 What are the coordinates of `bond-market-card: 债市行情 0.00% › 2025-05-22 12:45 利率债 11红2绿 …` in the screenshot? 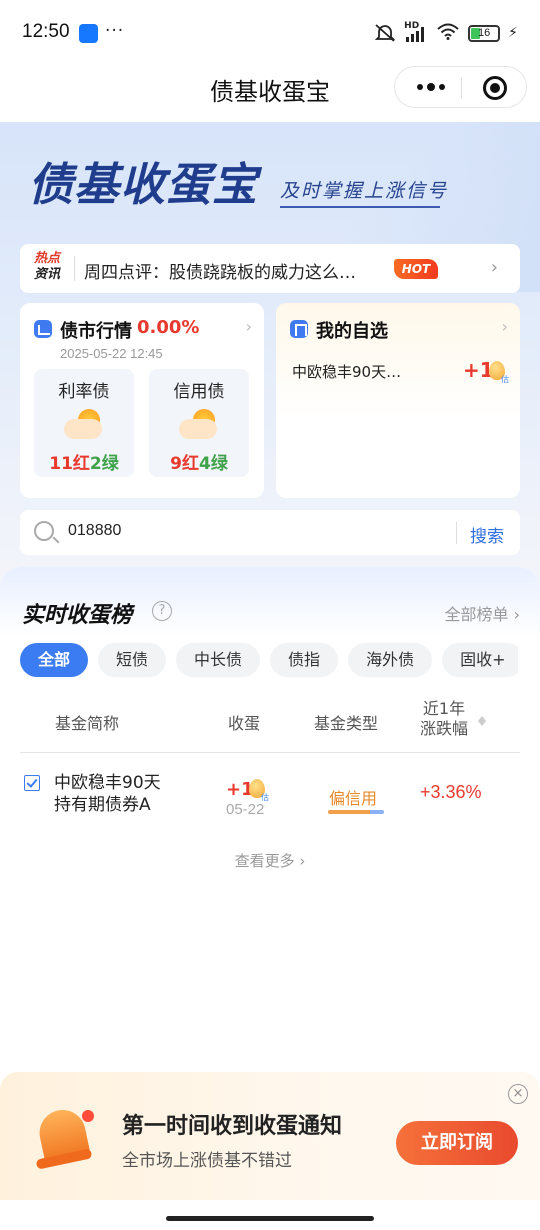 It's located at (142, 400).